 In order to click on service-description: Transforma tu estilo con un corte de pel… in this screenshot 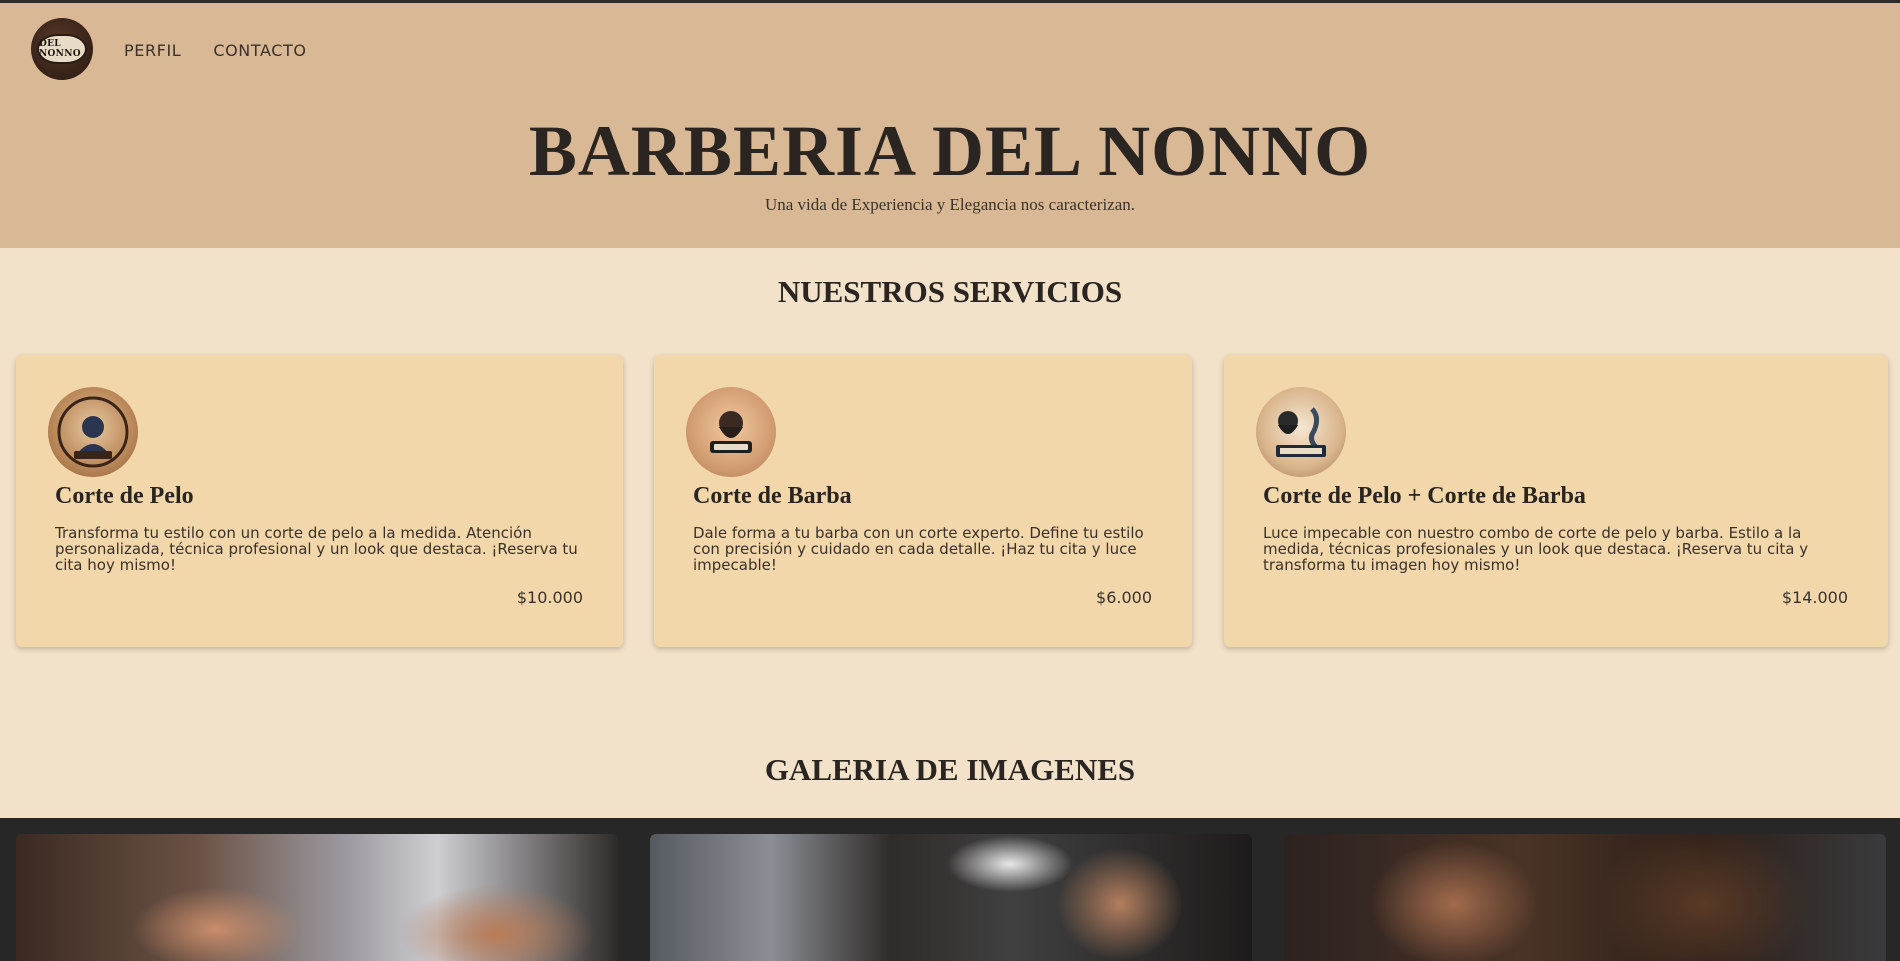, I will do `click(316, 549)`.